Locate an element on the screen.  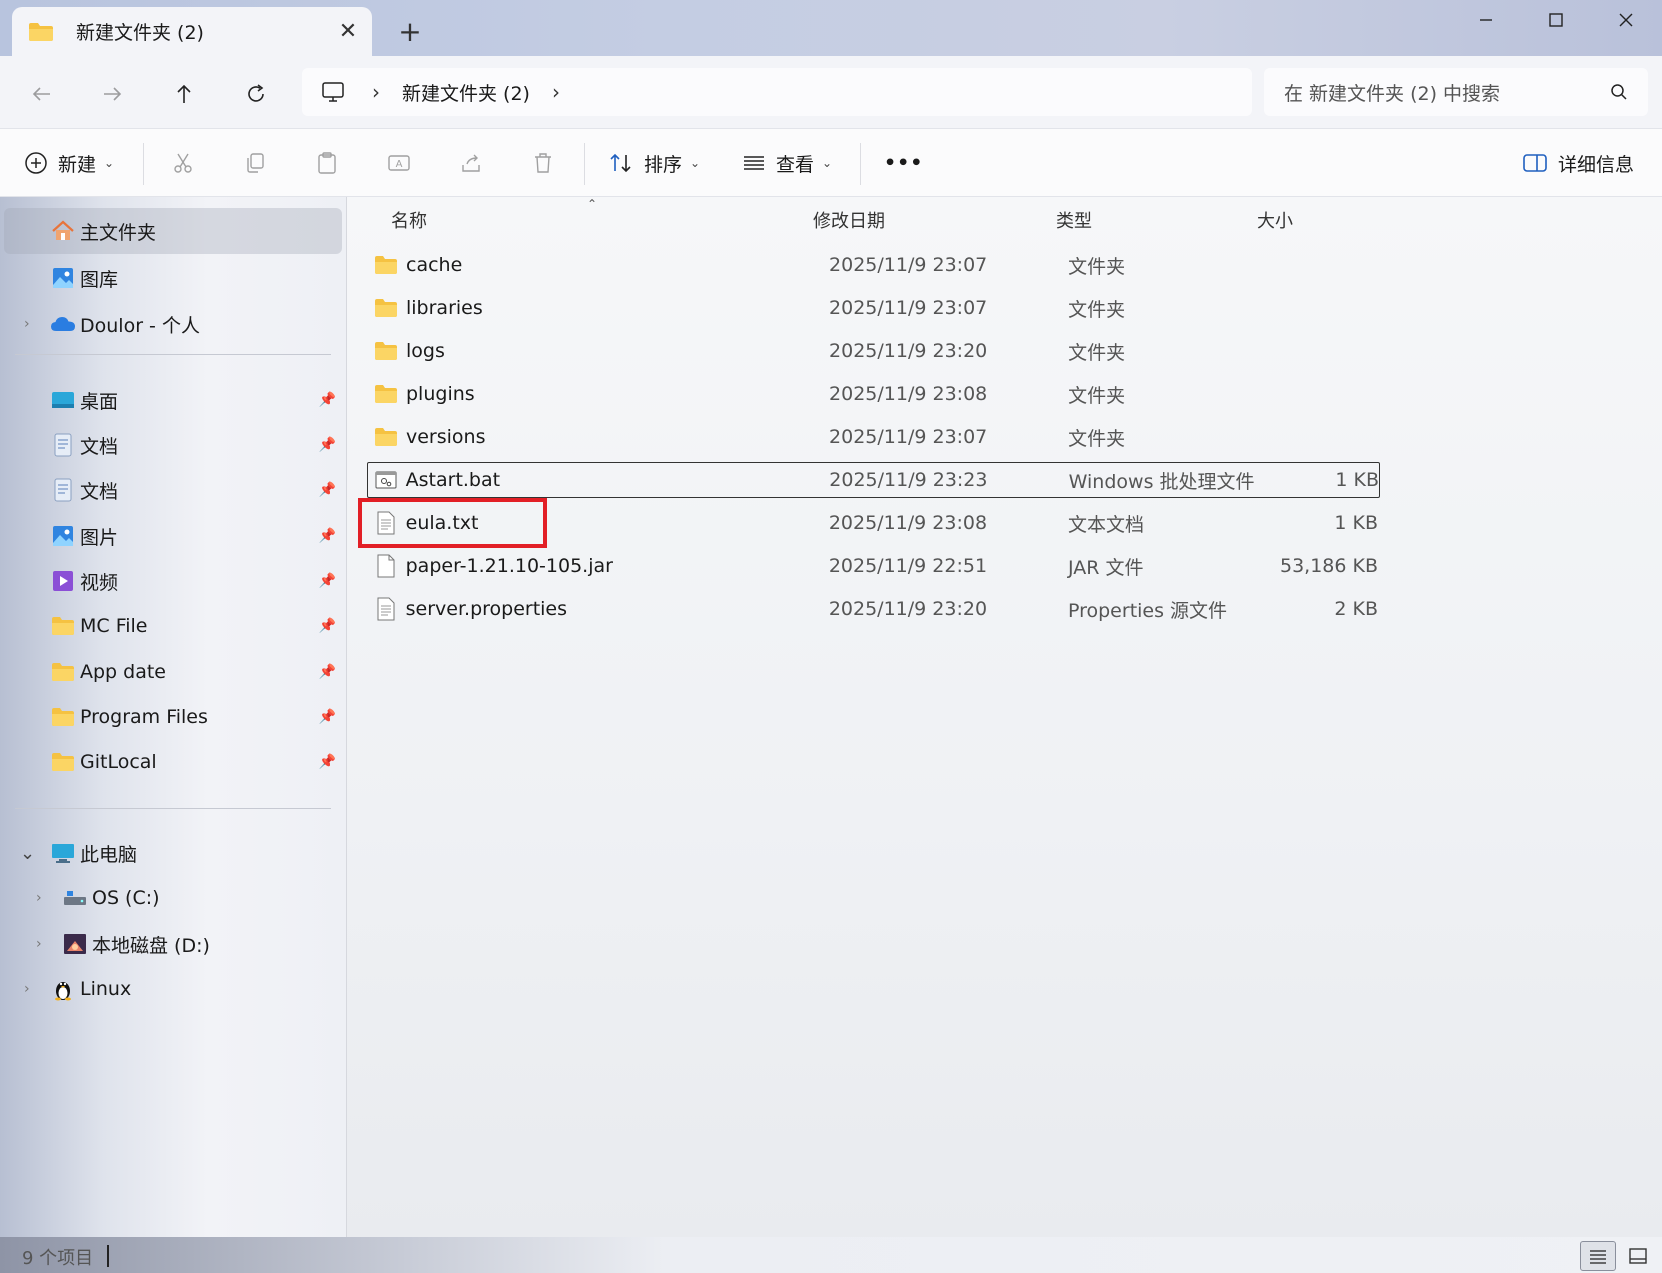
scissors-icon is located at coordinates (183, 163).